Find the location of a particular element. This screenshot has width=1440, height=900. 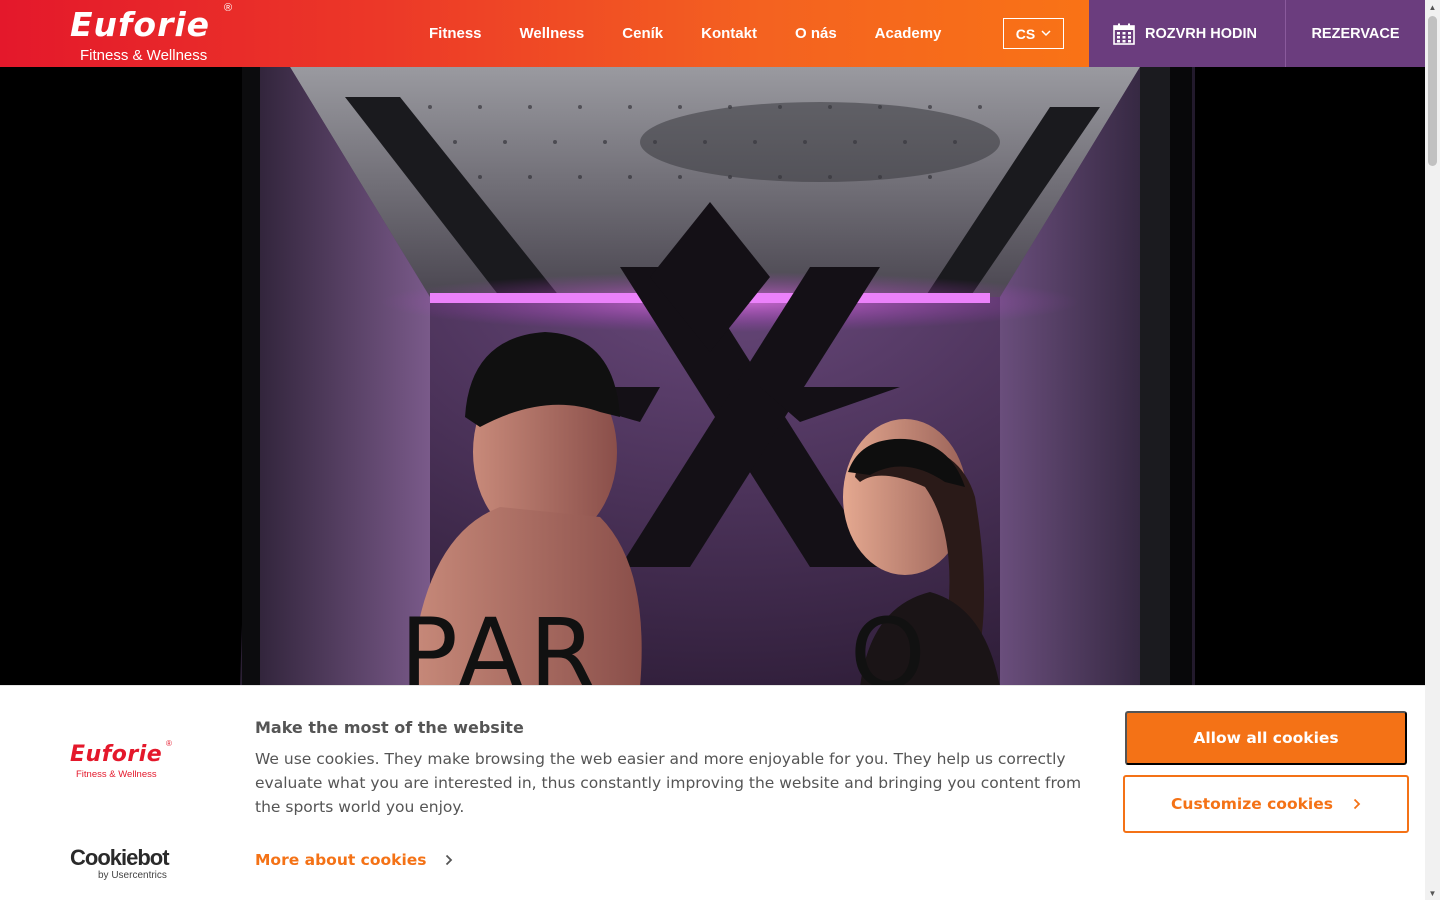

calendar-icon is located at coordinates (1124, 34).